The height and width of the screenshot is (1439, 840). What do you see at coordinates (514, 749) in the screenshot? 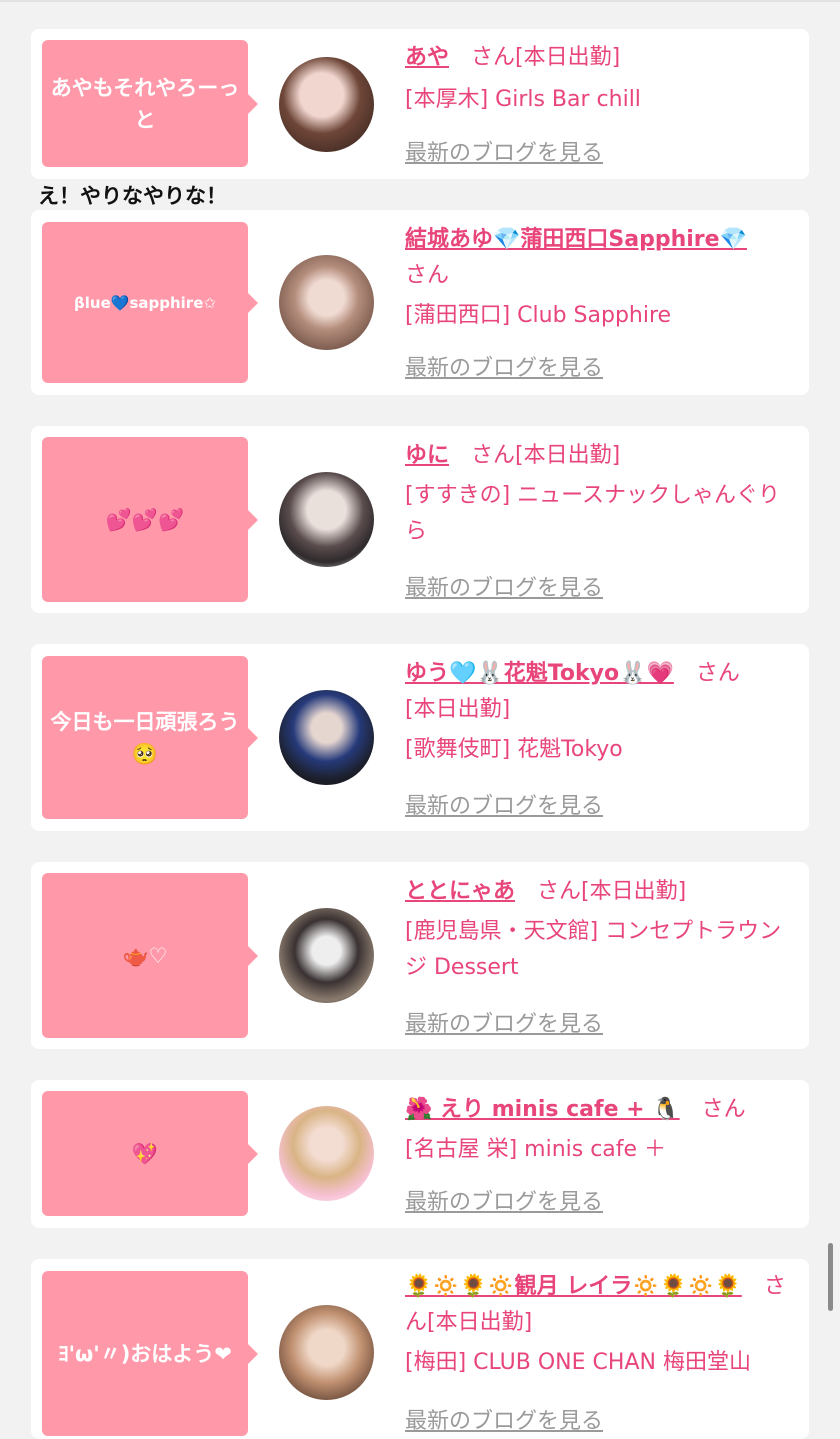
I see `shop-info: [歌舞伎町] 花魁Tokyo` at bounding box center [514, 749].